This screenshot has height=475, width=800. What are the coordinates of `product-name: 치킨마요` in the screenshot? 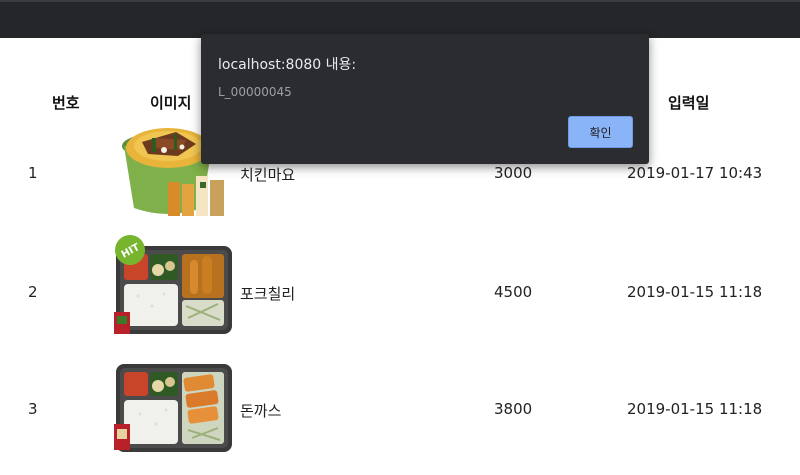 It's located at (267, 174).